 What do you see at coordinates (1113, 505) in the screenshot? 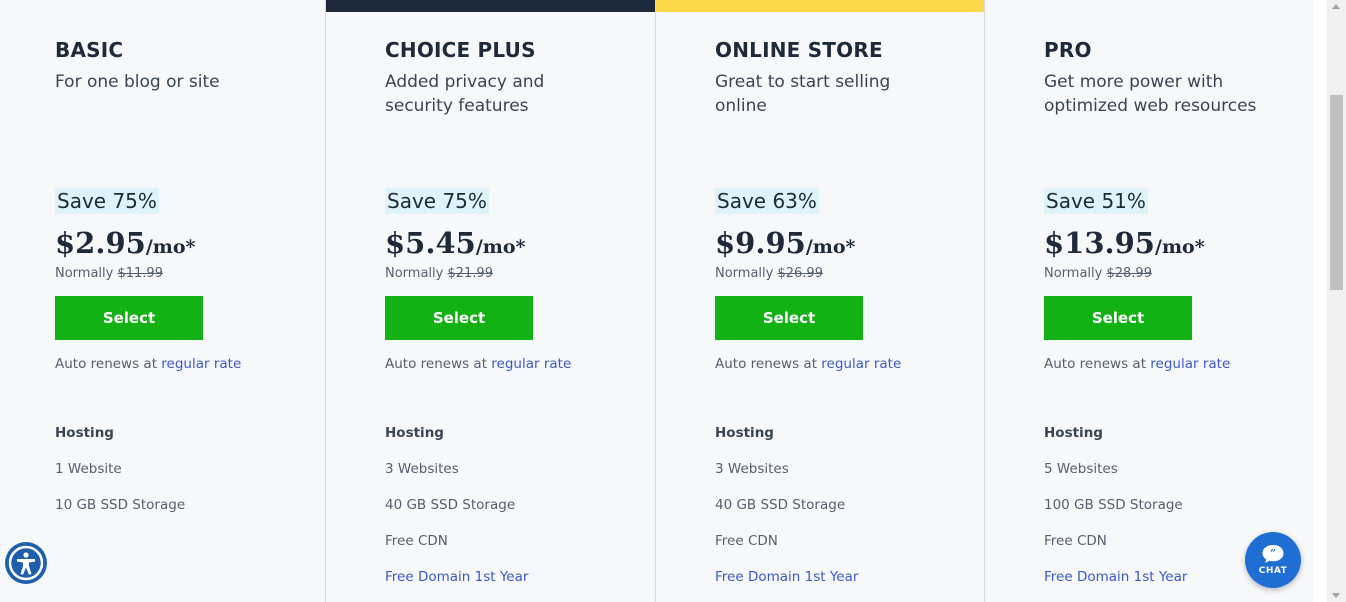
I see `feature-item: 100 GB SSD Storage` at bounding box center [1113, 505].